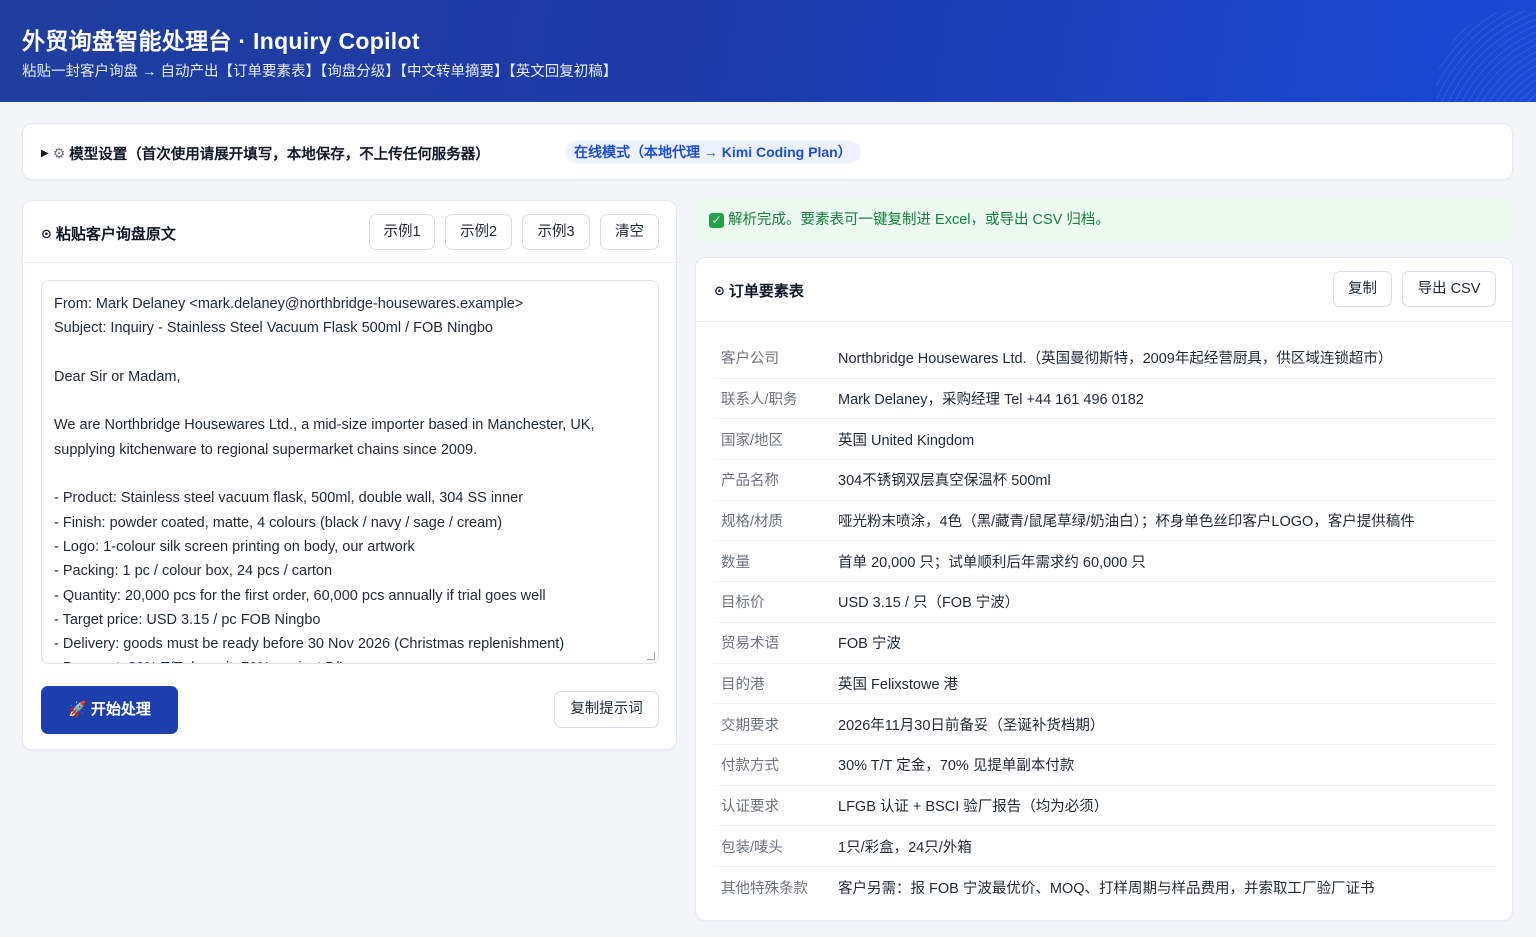 The width and height of the screenshot is (1536, 937). Describe the element at coordinates (759, 400) in the screenshot. I see `row-key: 联系人/职务` at that location.